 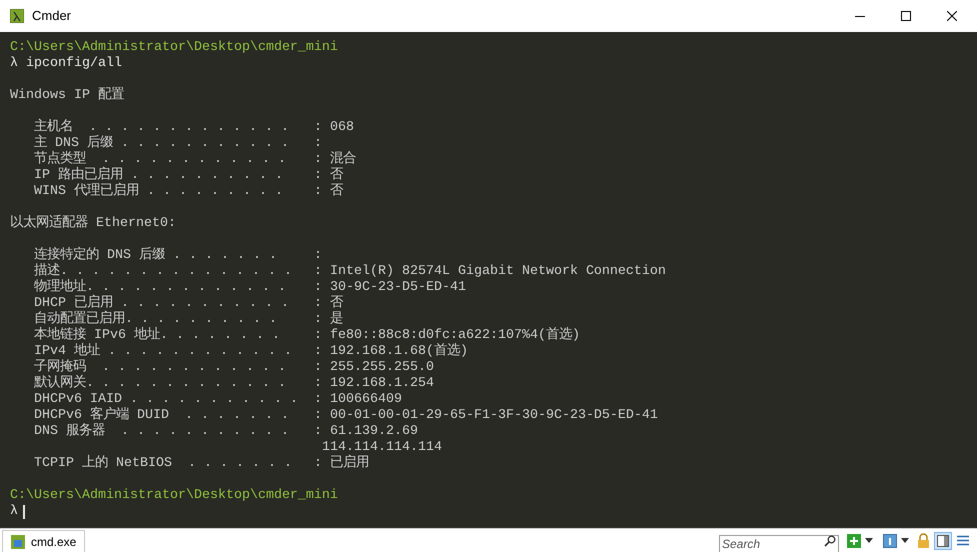 What do you see at coordinates (906, 16) in the screenshot?
I see `maximize-icon` at bounding box center [906, 16].